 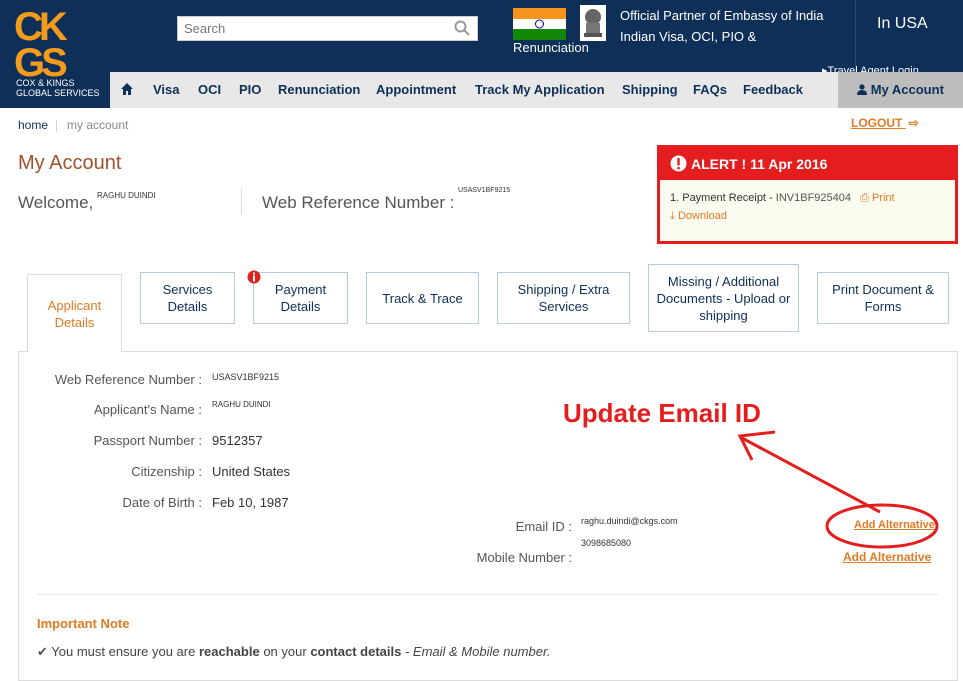 What do you see at coordinates (241, 404) in the screenshot?
I see `applicant-name-value: RAGHU DUINDI` at bounding box center [241, 404].